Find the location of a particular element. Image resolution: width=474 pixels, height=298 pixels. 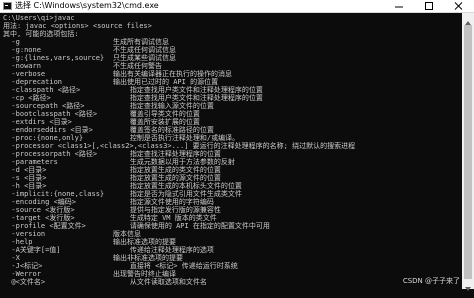

console-line-text: -help is located at coordinates (18, 242).